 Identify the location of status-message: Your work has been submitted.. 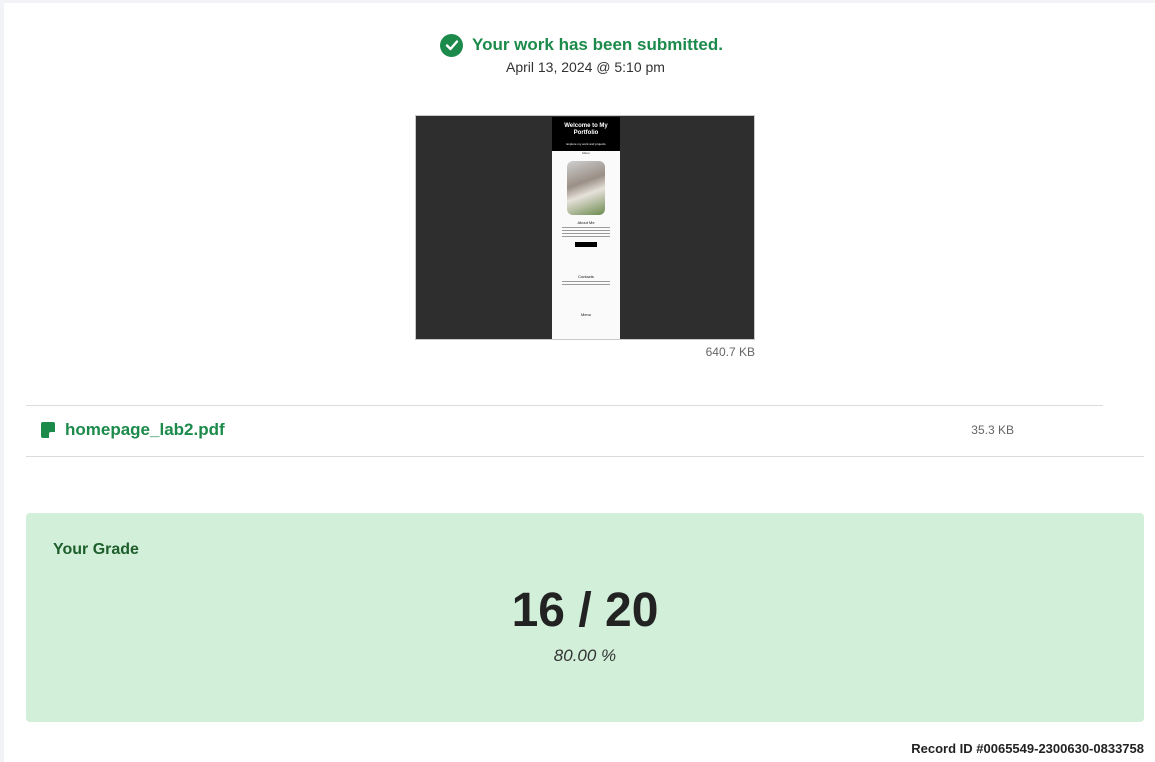
(597, 44).